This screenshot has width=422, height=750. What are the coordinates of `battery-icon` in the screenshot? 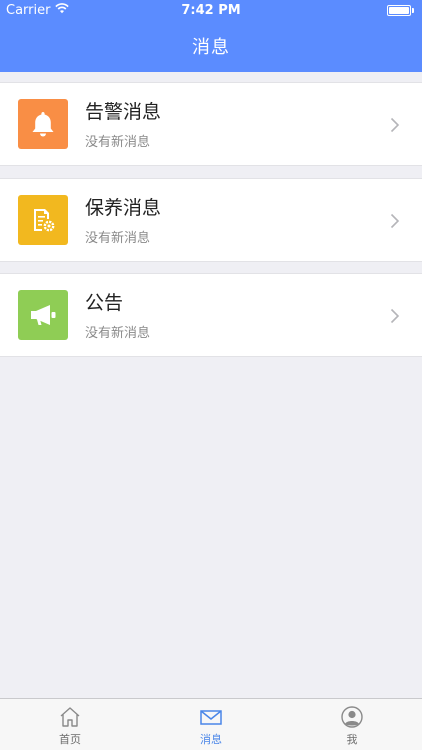 It's located at (400, 10).